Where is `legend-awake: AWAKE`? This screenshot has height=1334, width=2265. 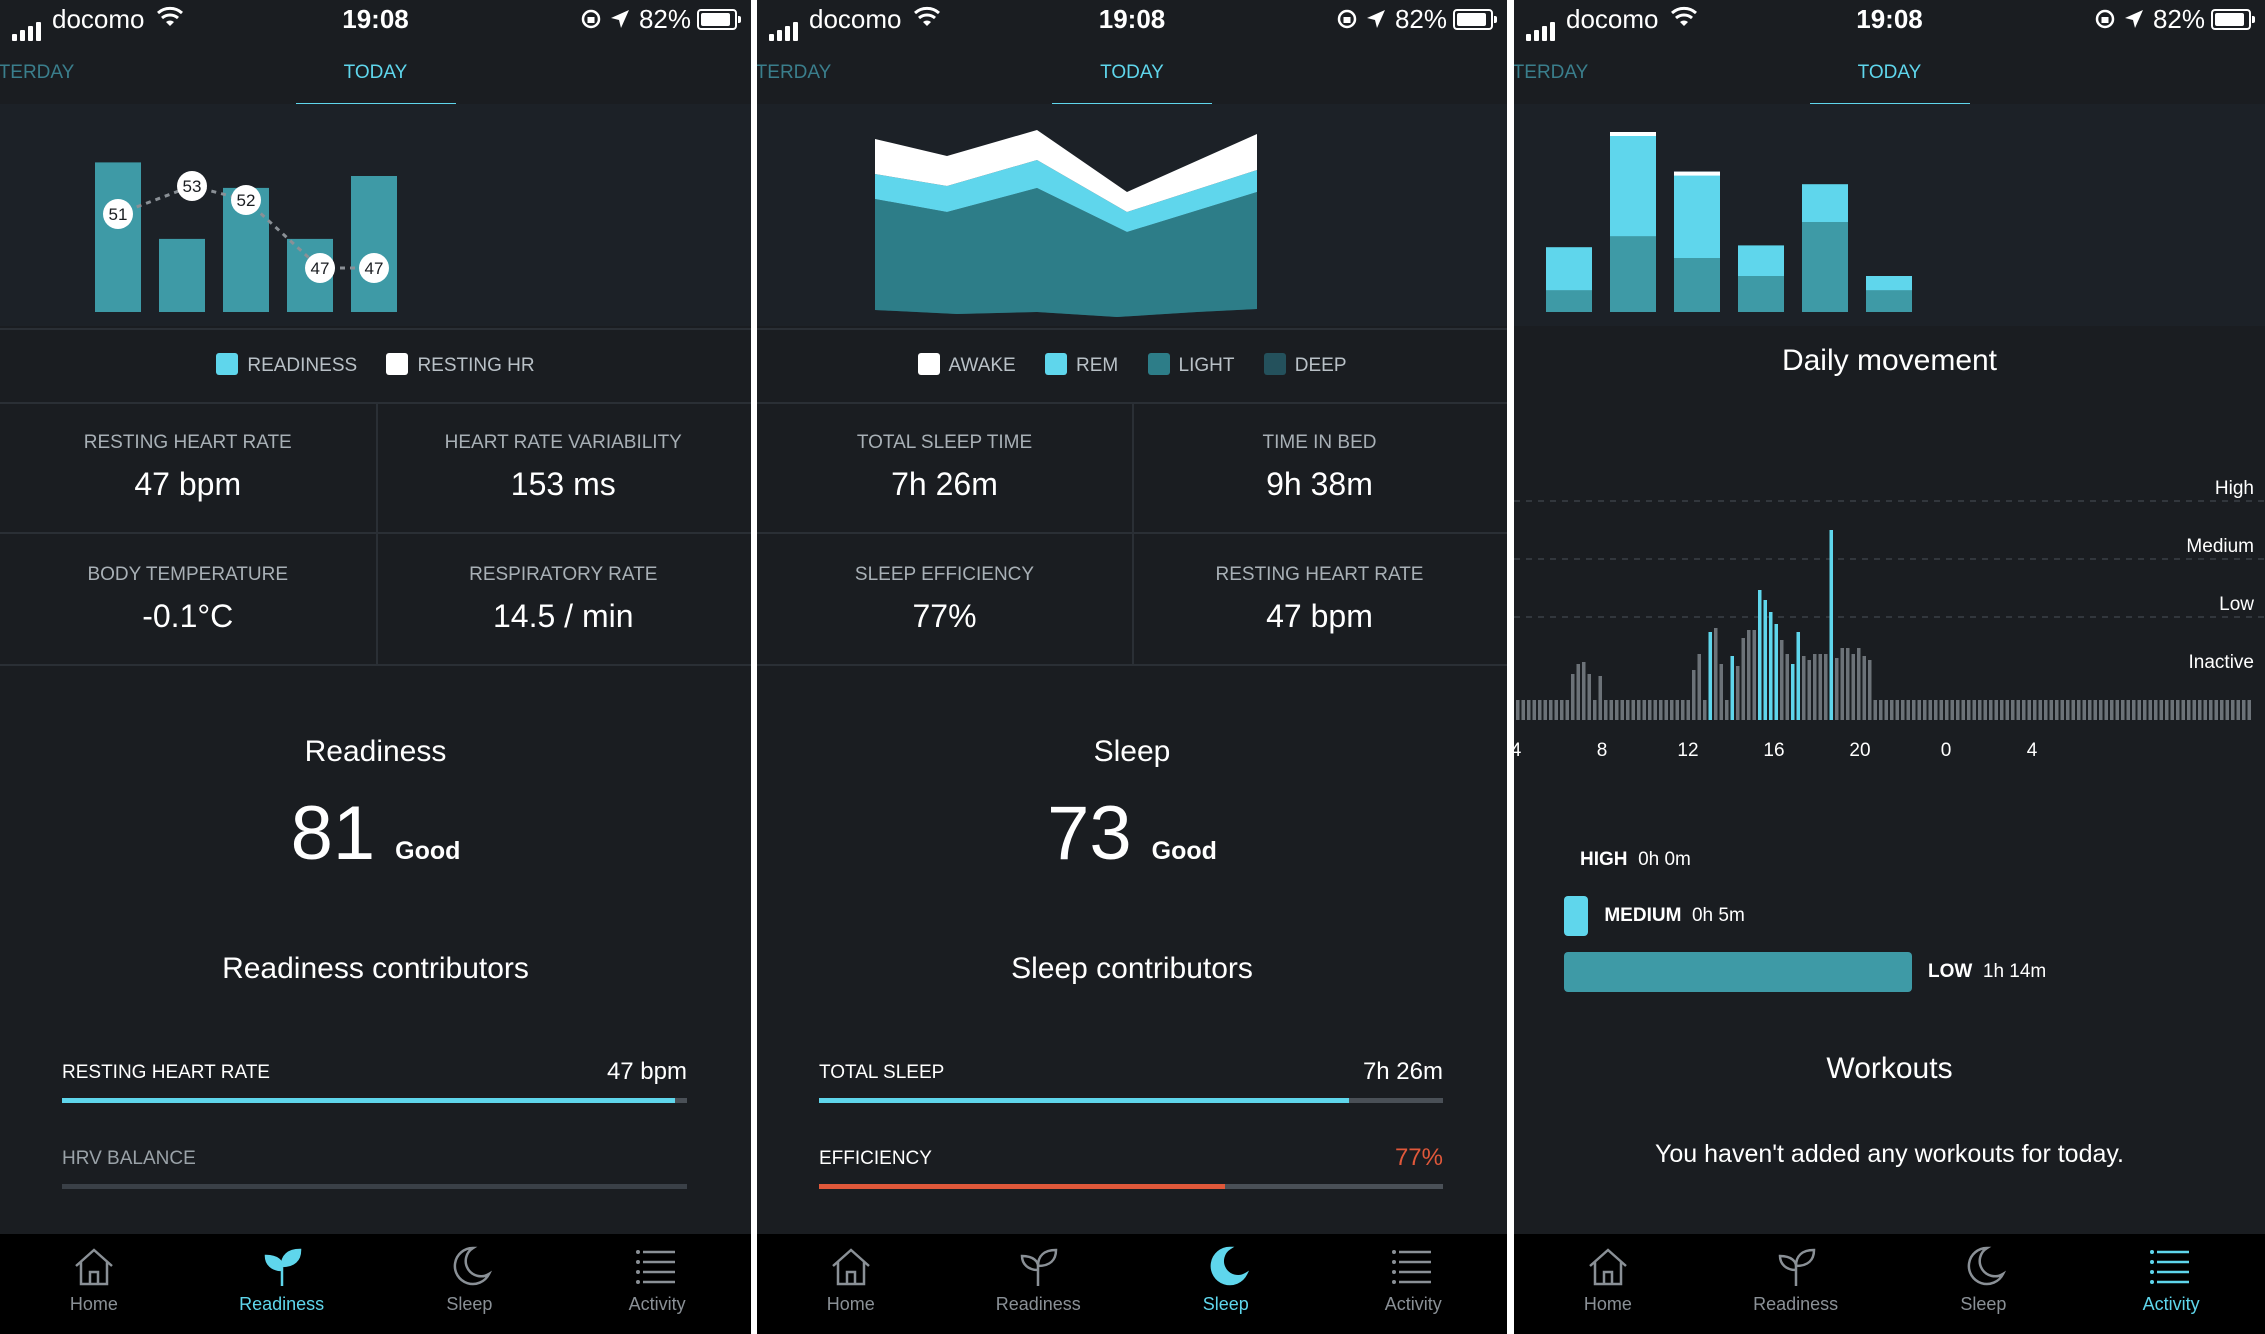
legend-awake: AWAKE is located at coordinates (966, 364).